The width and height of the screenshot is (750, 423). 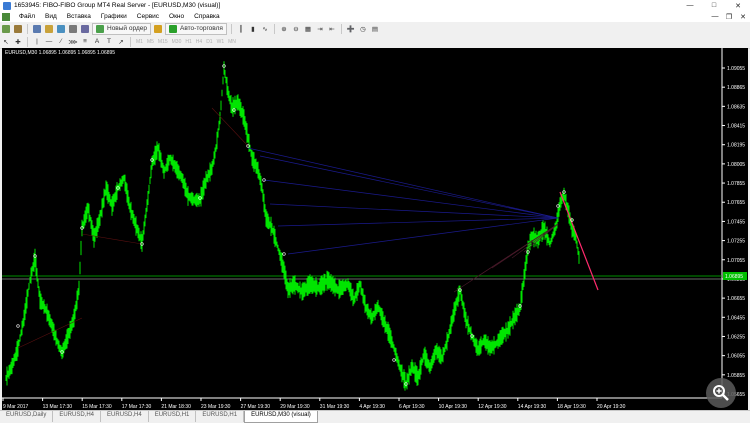 I want to click on price-label: 1.08415, so click(x=736, y=127).